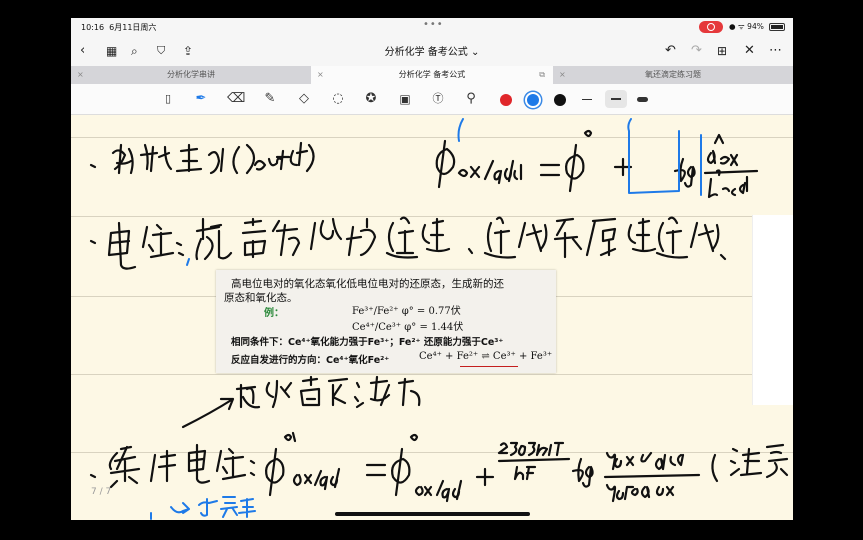 This screenshot has height=540, width=863. I want to click on status-time: 10:16 6月11日周六, so click(119, 27).